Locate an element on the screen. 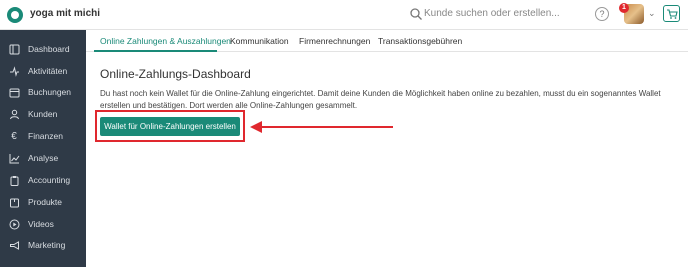 The image size is (688, 267). cart-icon is located at coordinates (672, 14).